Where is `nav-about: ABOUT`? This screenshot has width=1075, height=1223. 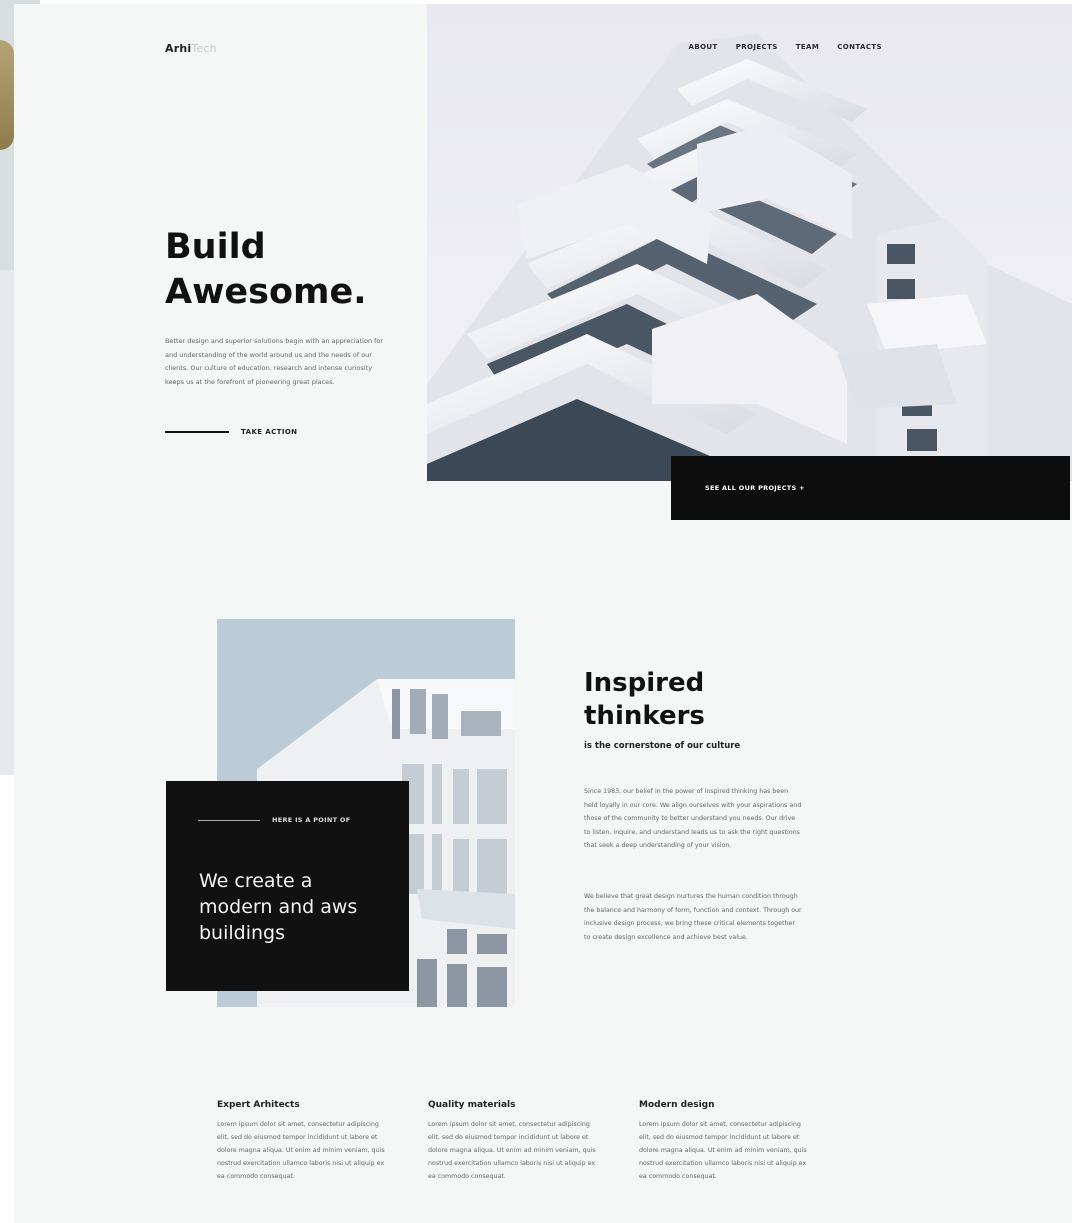 nav-about: ABOUT is located at coordinates (703, 47).